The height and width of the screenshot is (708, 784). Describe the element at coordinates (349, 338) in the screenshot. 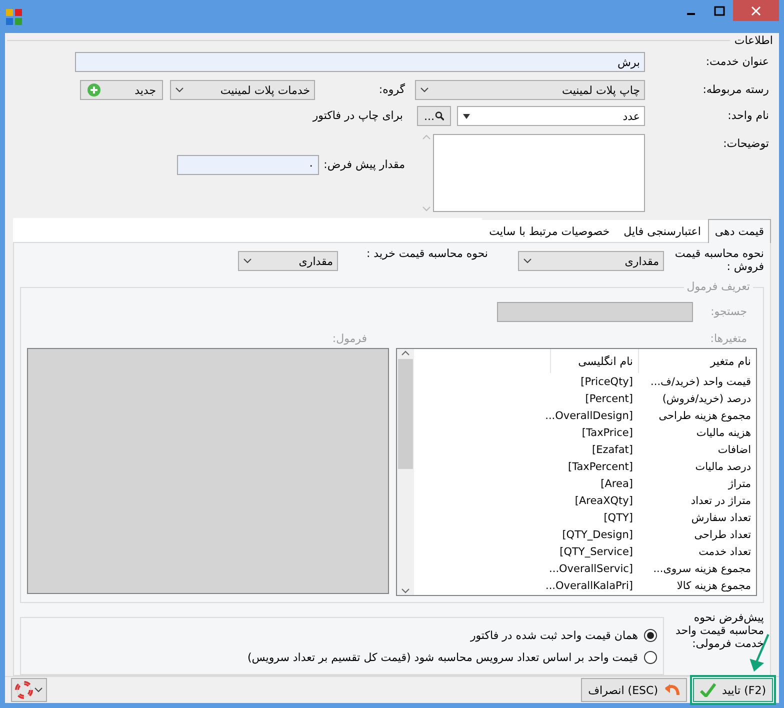

I see `field-label: فرمول:` at that location.